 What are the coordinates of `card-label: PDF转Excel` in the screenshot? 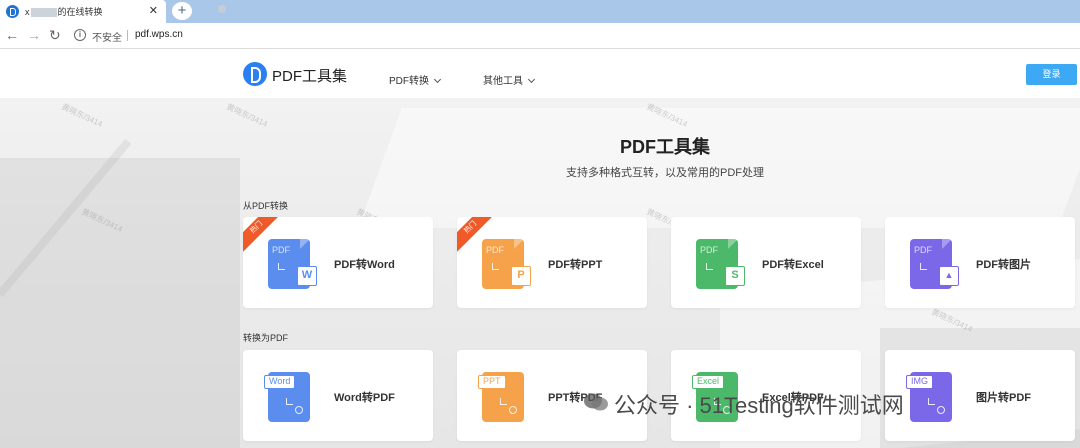 It's located at (793, 265).